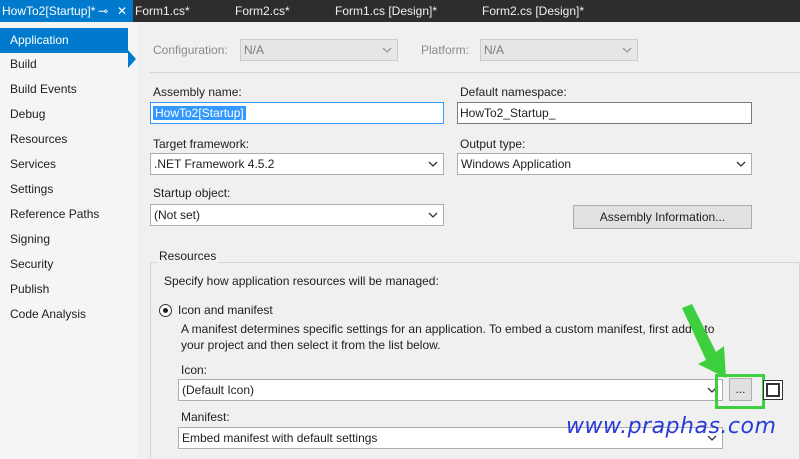 Image resolution: width=800 pixels, height=459 pixels. I want to click on output-type-dropdown: Windows Application, so click(604, 164).